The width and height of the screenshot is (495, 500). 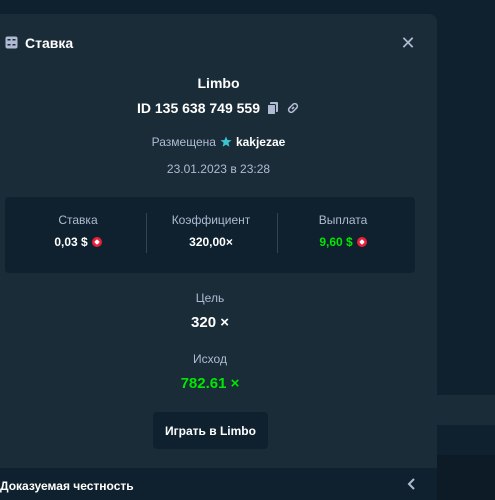 I want to click on play-limbo-button: Играть в Limbo, so click(x=210, y=430).